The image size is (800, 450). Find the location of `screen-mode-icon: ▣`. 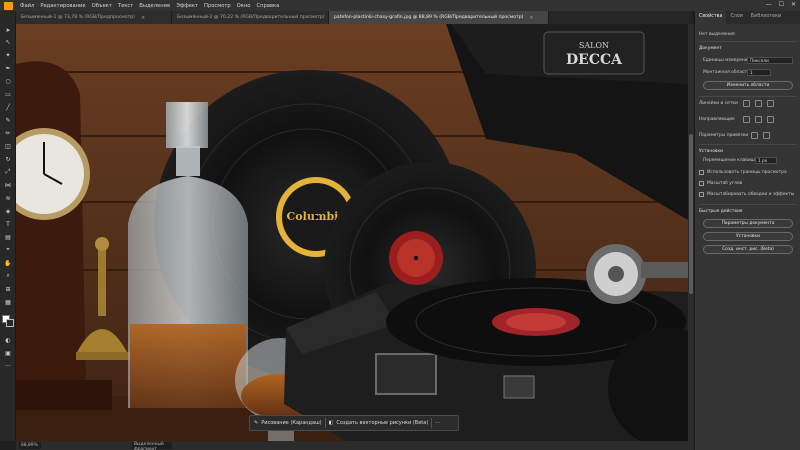

screen-mode-icon: ▣ is located at coordinates (8, 353).